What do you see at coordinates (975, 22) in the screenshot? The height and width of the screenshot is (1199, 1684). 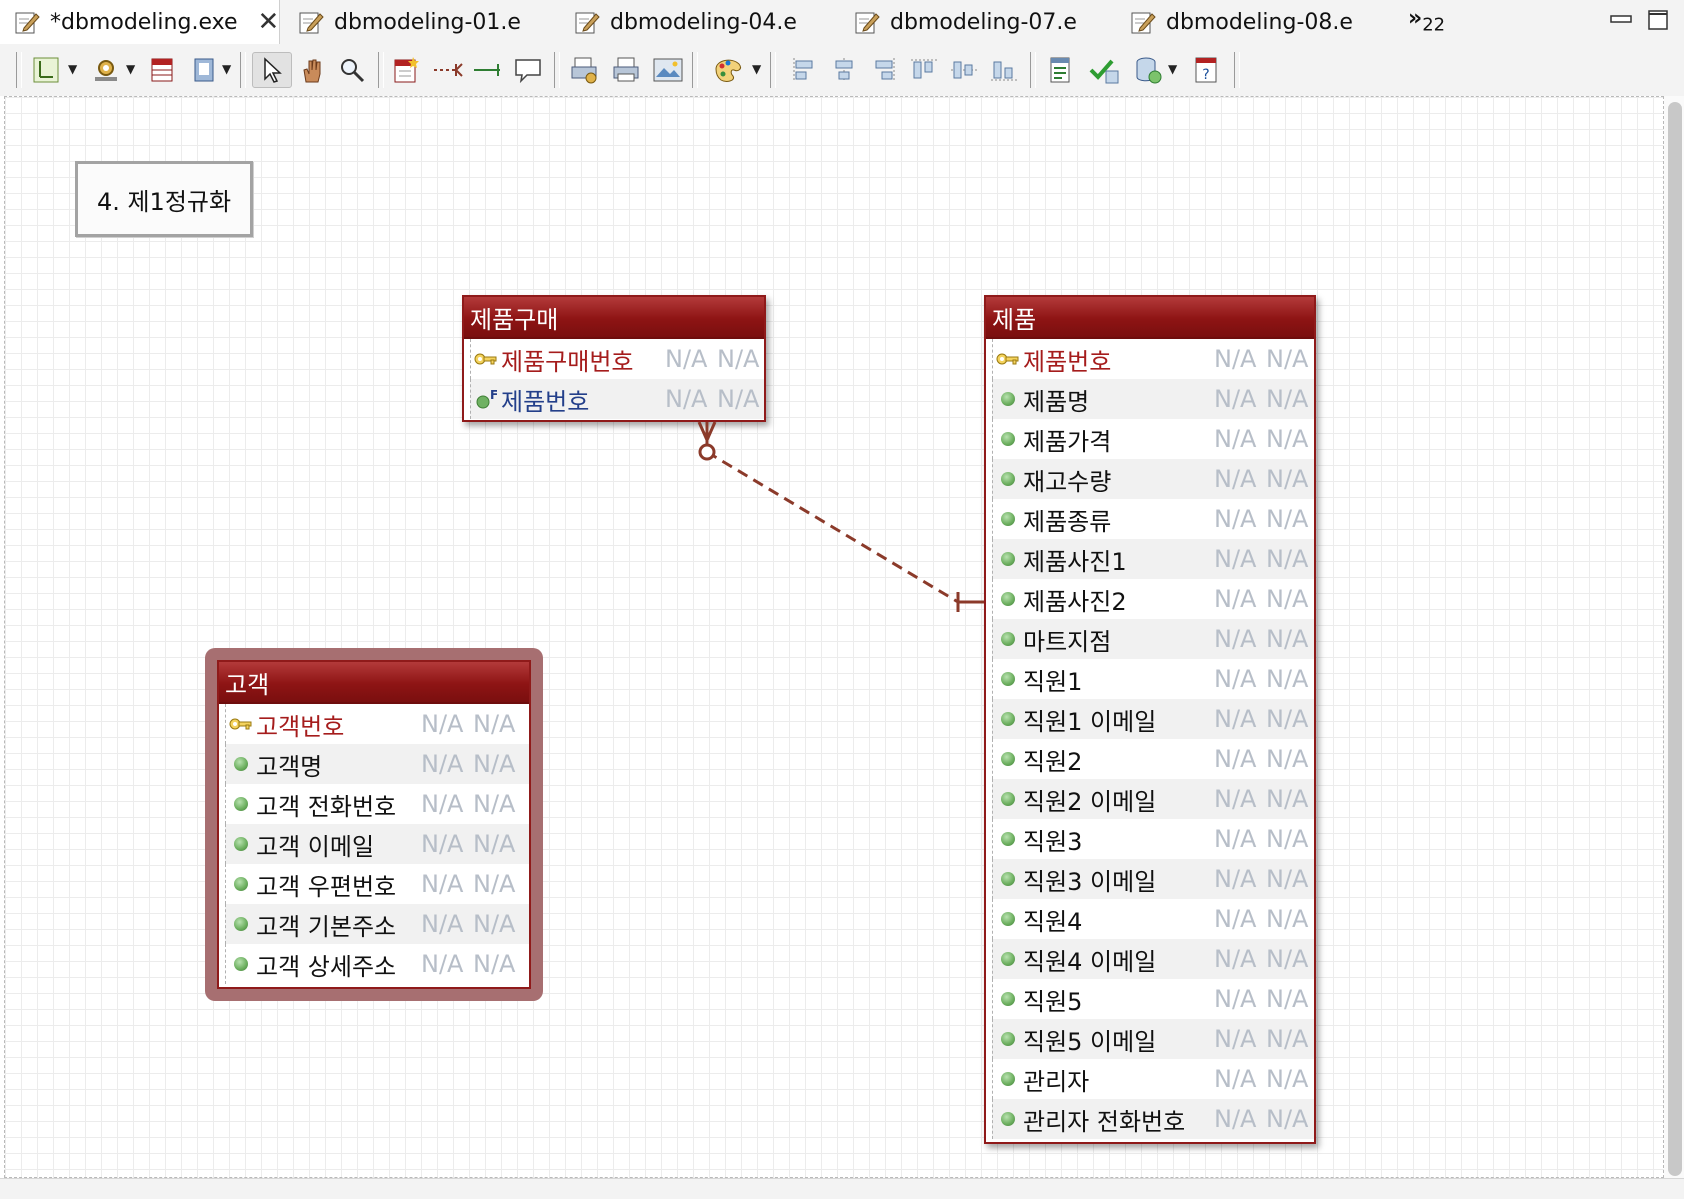 I see `tab-dbmodeling-07: dbmodeling-07.e` at bounding box center [975, 22].